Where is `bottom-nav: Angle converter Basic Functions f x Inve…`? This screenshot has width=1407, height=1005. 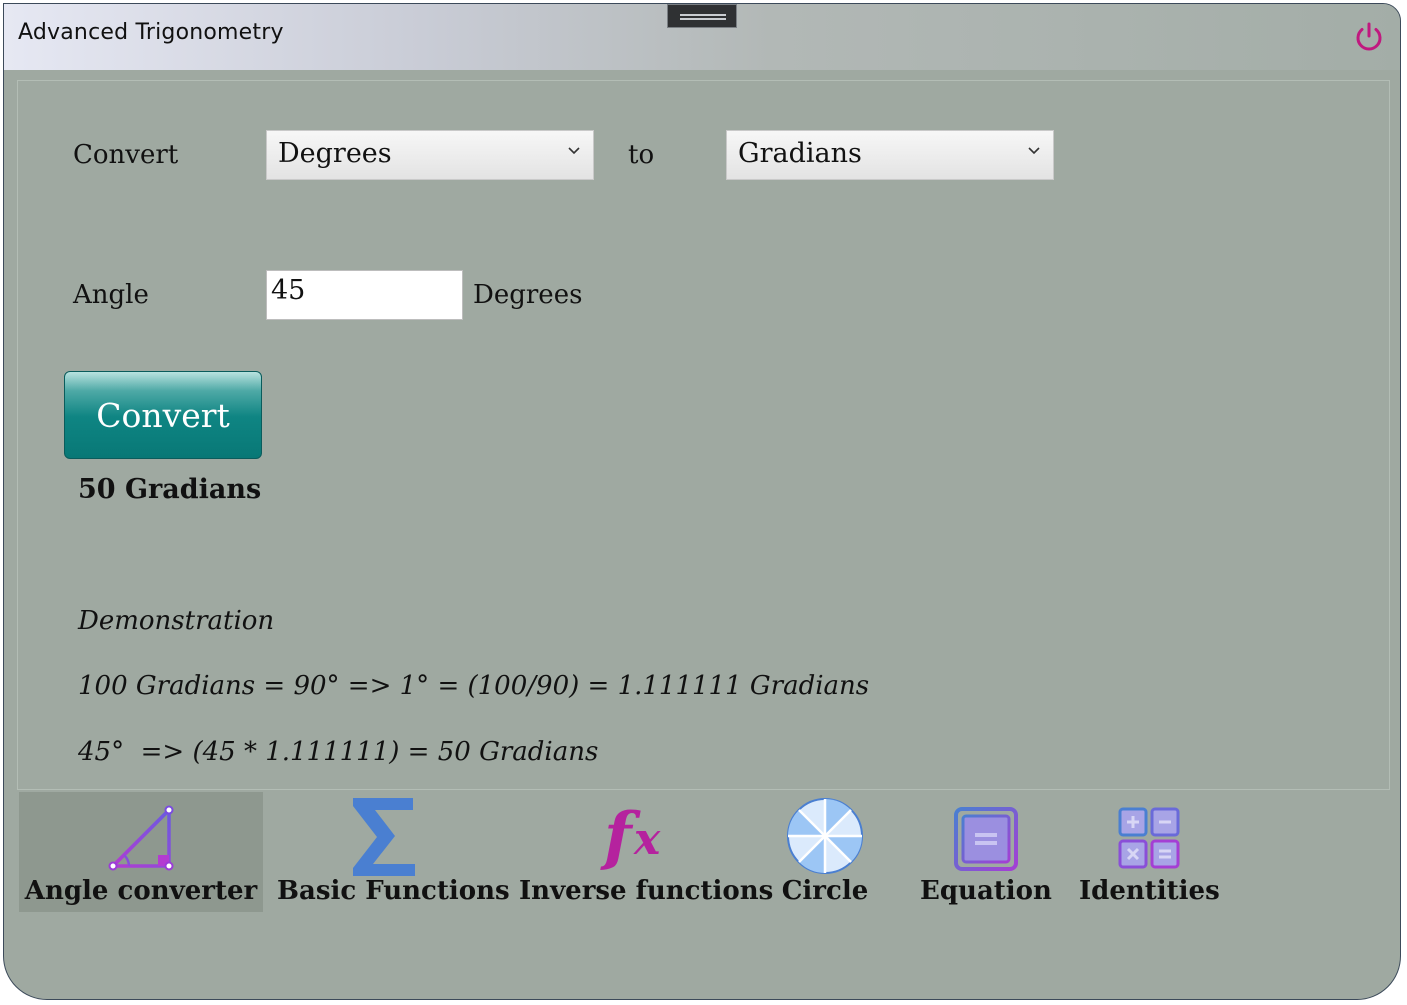 bottom-nav: Angle converter Basic Functions f x Inve… is located at coordinates (704, 853).